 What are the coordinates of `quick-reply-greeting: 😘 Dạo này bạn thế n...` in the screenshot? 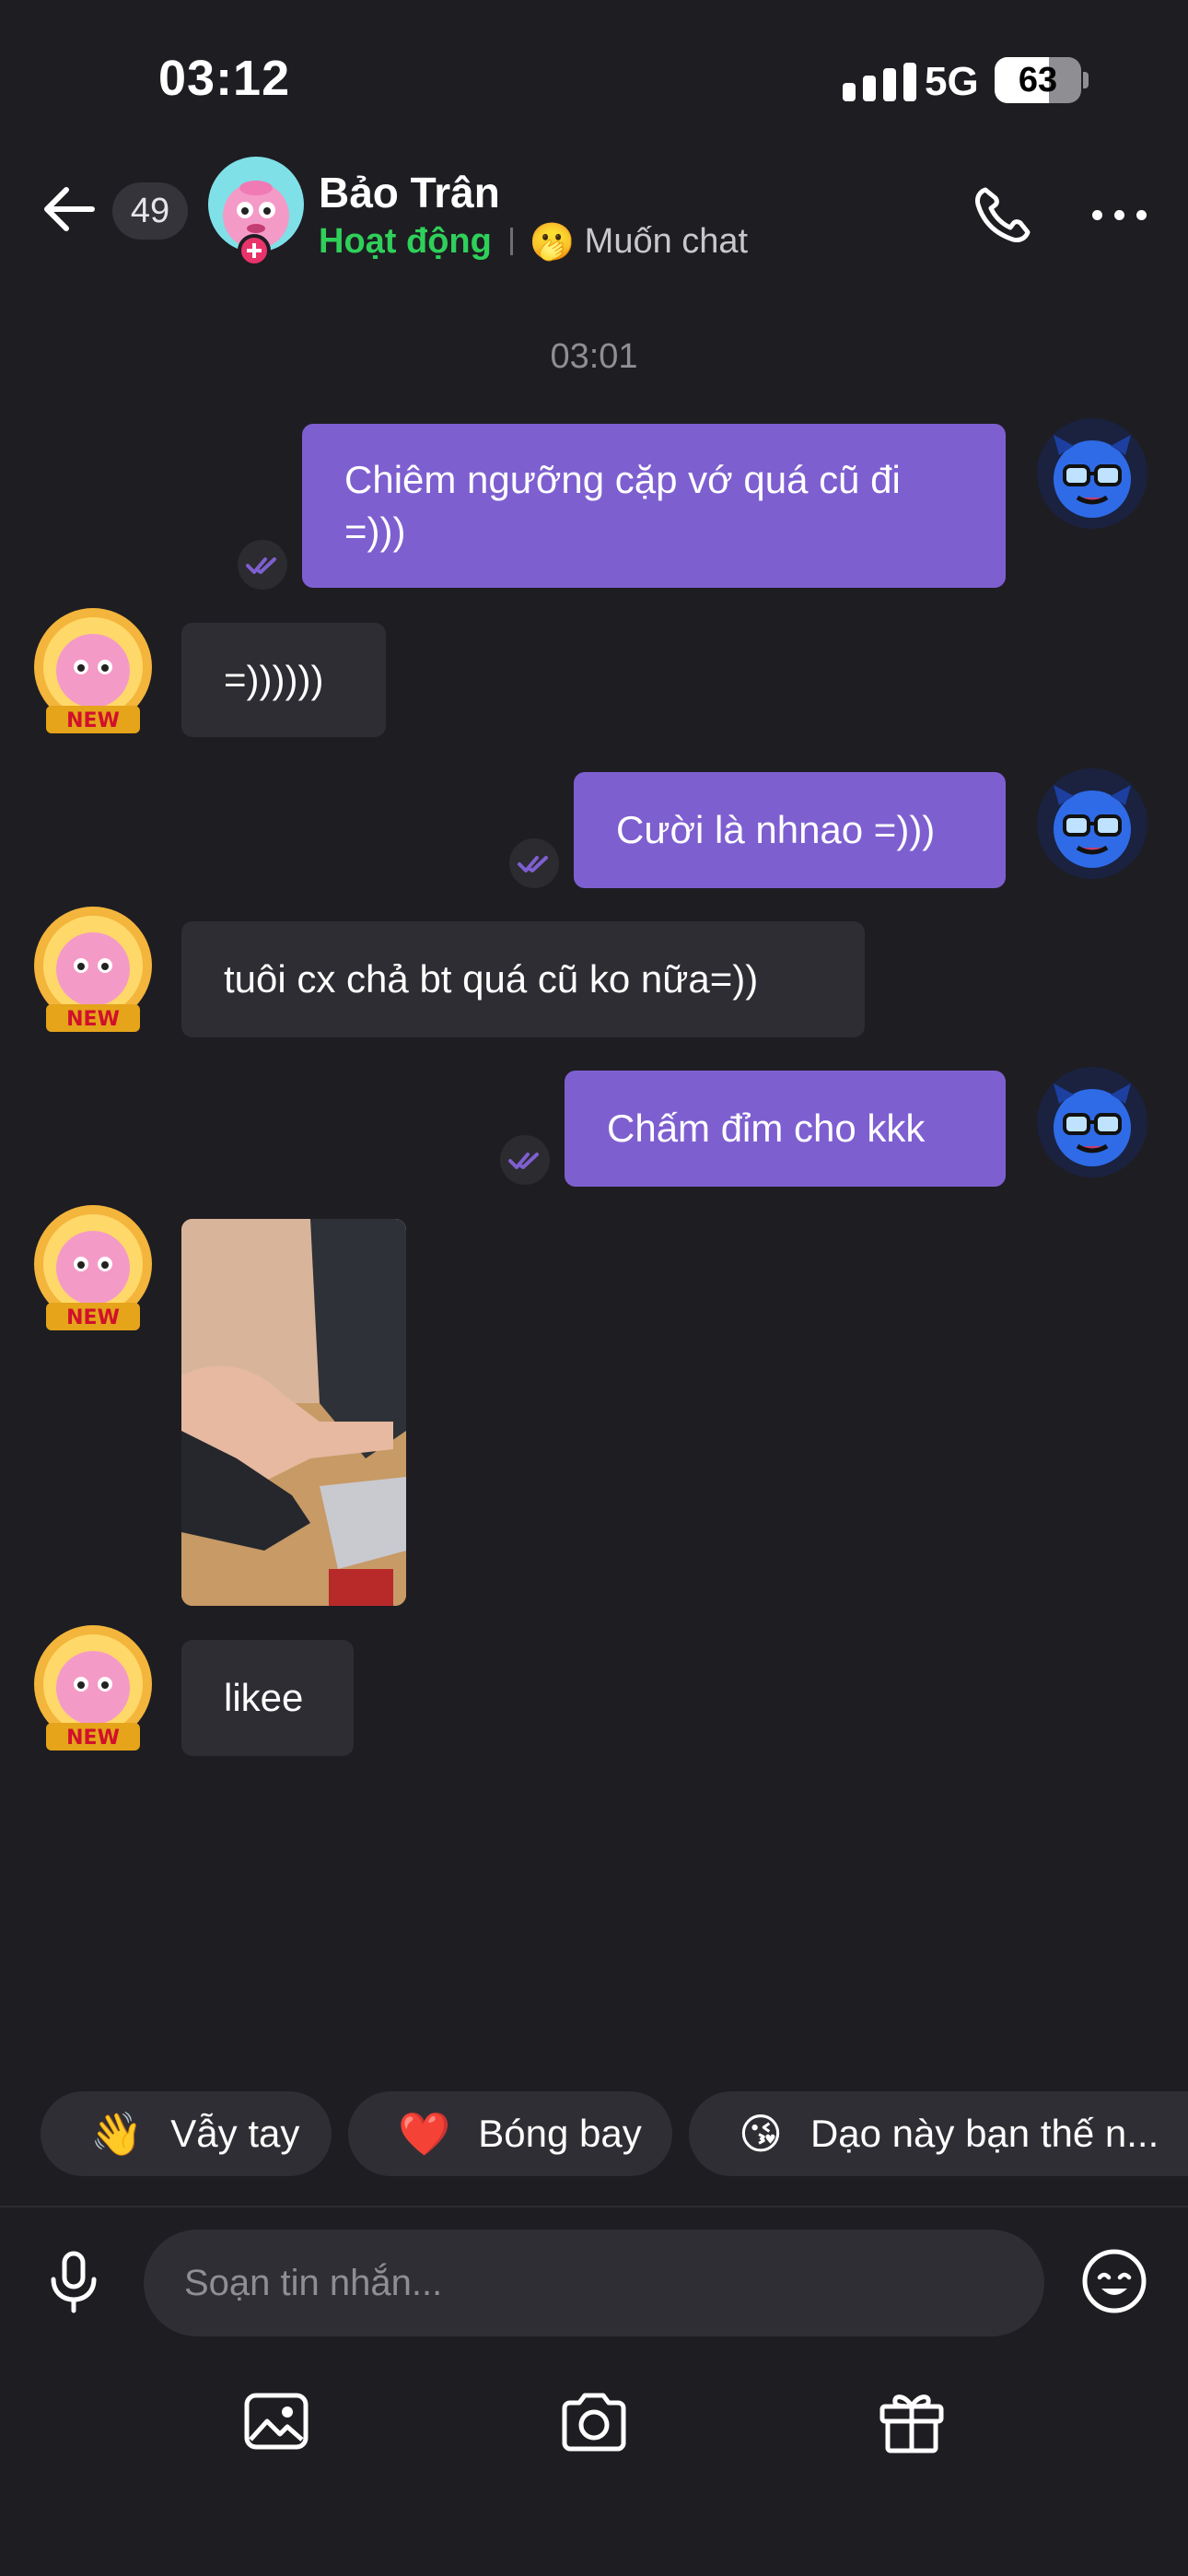 It's located at (938, 2133).